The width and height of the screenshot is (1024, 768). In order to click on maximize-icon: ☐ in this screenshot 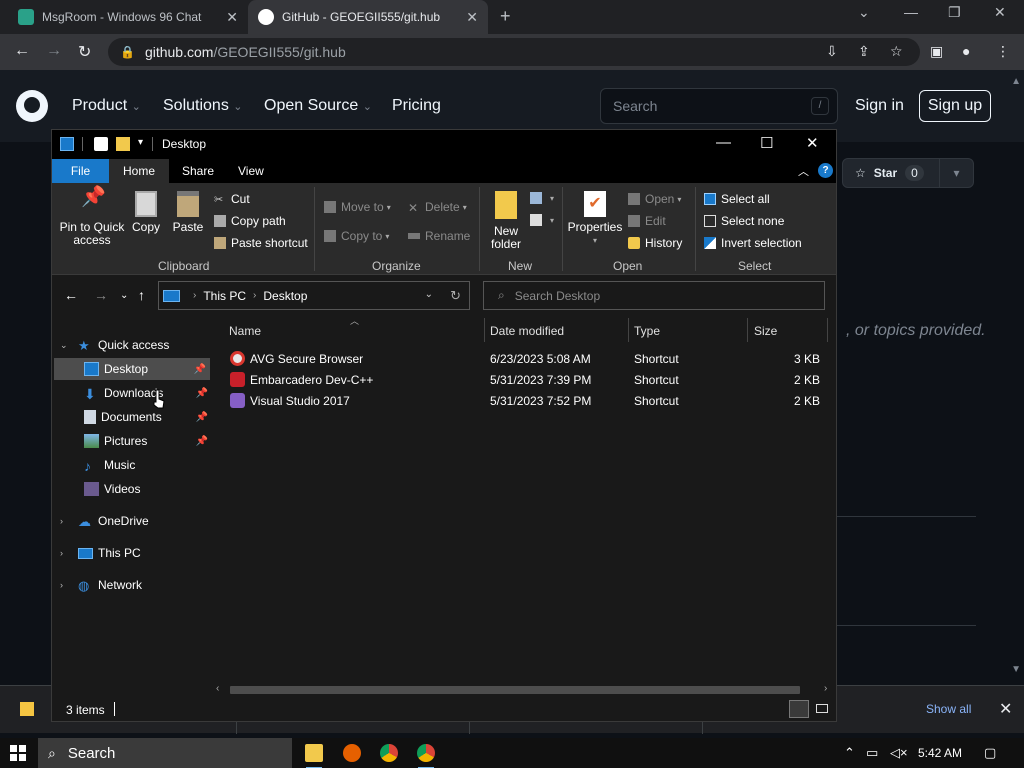, I will do `click(766, 143)`.